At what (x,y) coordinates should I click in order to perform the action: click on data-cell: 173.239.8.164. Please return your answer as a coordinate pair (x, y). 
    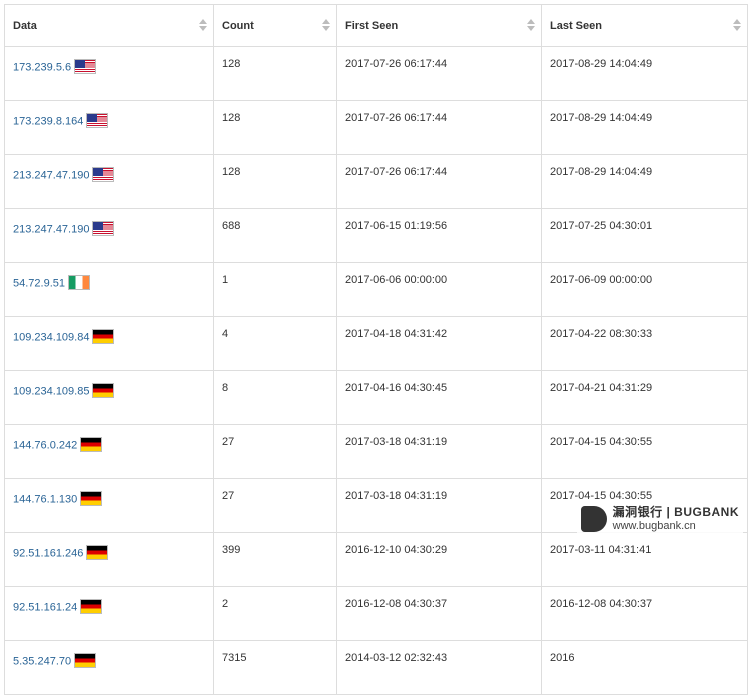
    Looking at the image, I should click on (109, 127).